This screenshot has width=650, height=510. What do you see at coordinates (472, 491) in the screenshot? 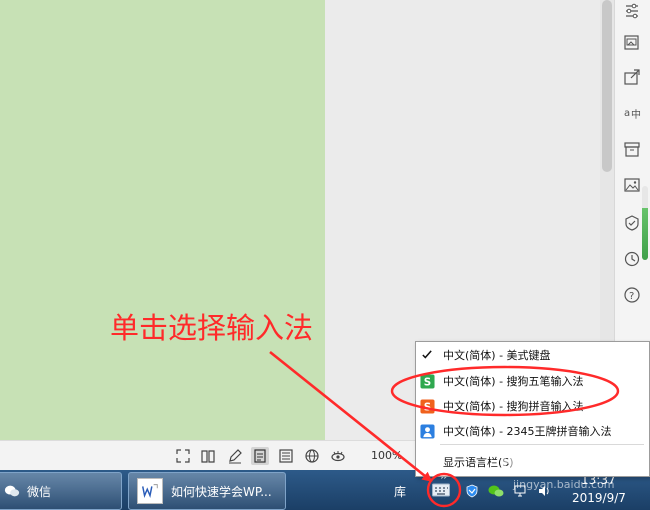
I see `security-shield-icon` at bounding box center [472, 491].